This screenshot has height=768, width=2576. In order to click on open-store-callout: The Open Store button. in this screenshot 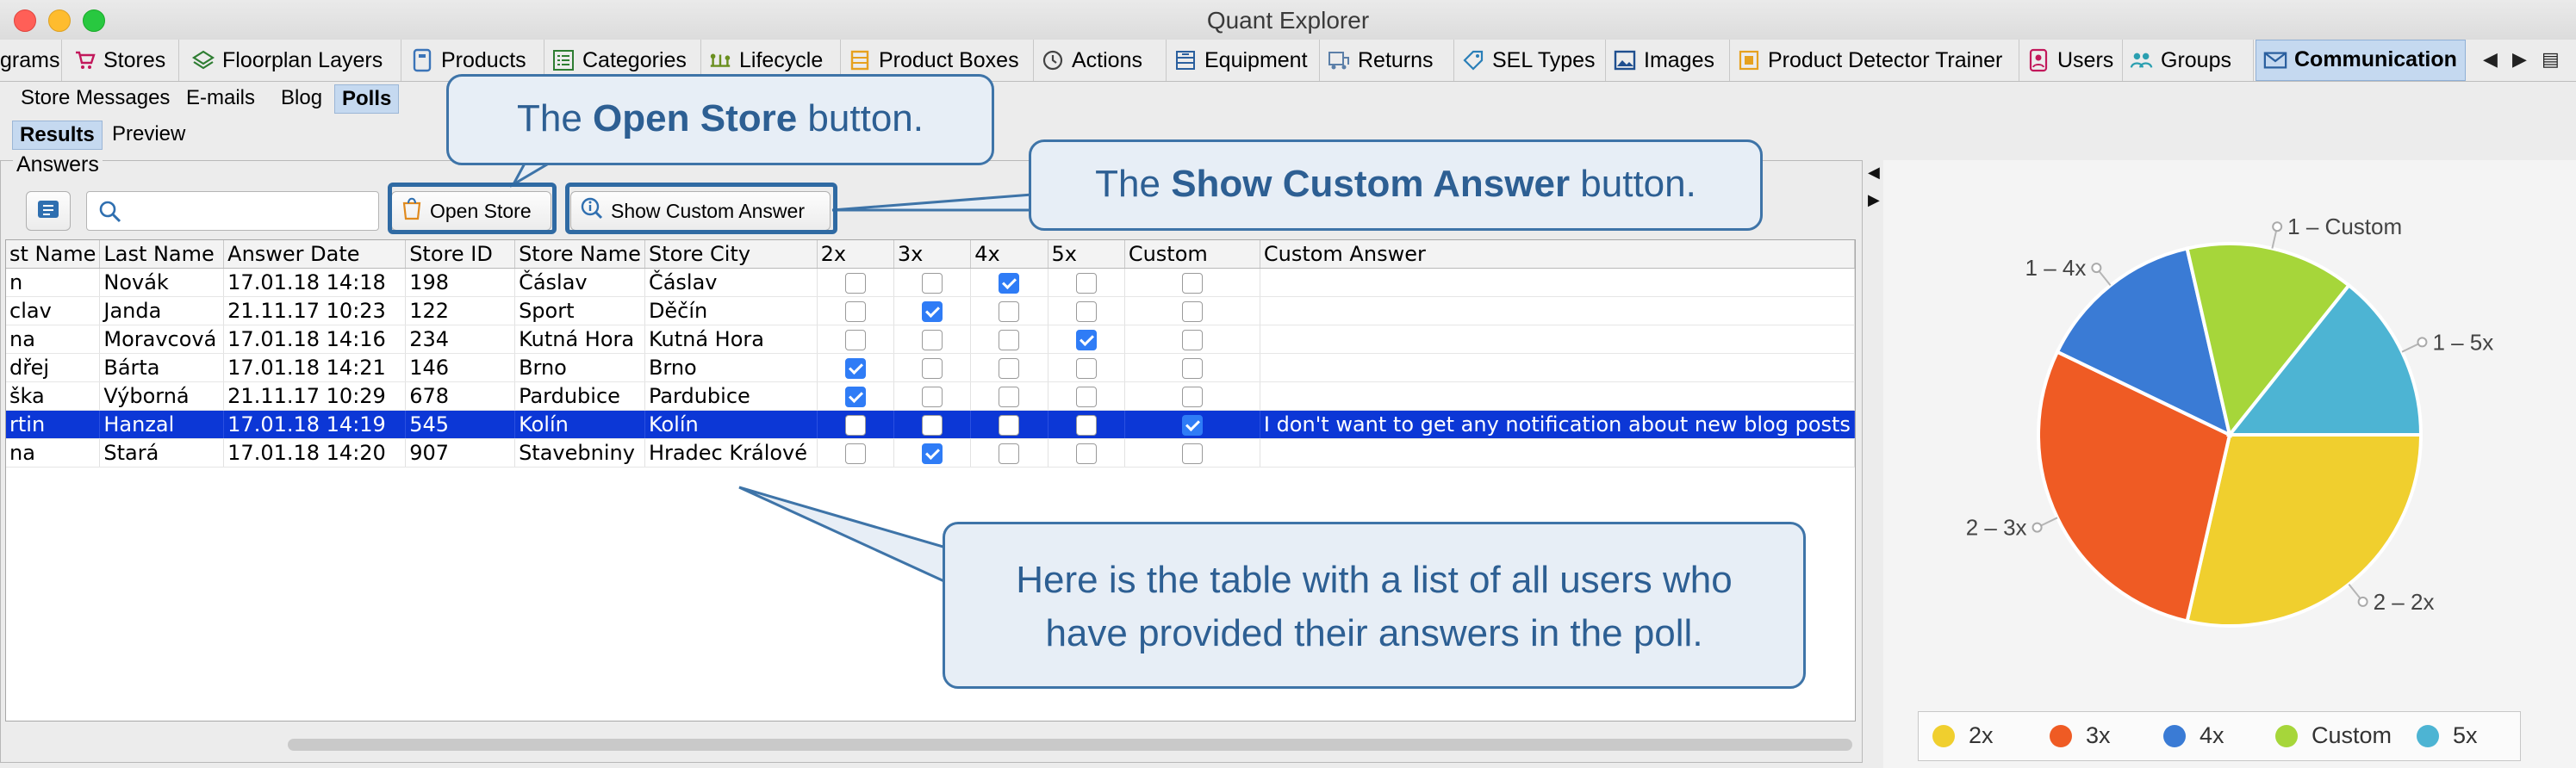, I will do `click(720, 119)`.